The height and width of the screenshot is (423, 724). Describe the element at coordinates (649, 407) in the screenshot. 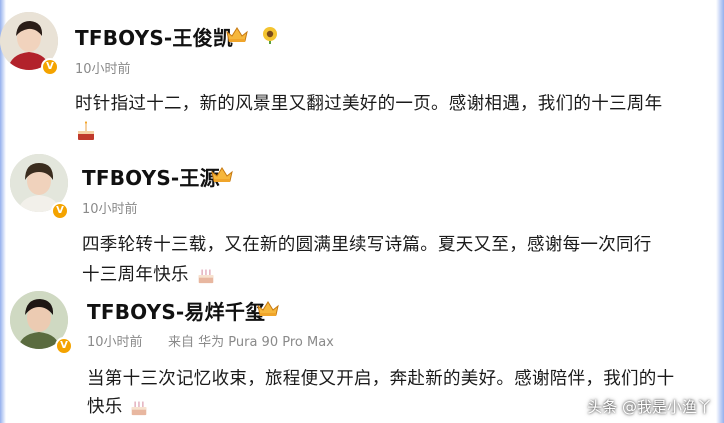

I see `watermark: 头条 @我是小渔丫` at that location.